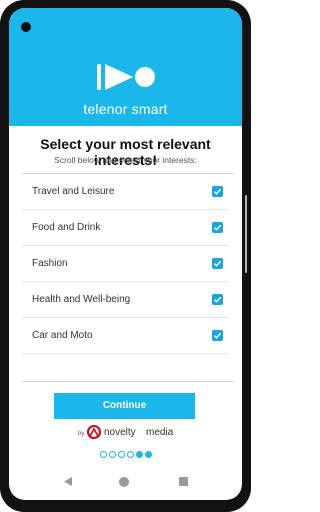  I want to click on by-label: by, so click(81, 434).